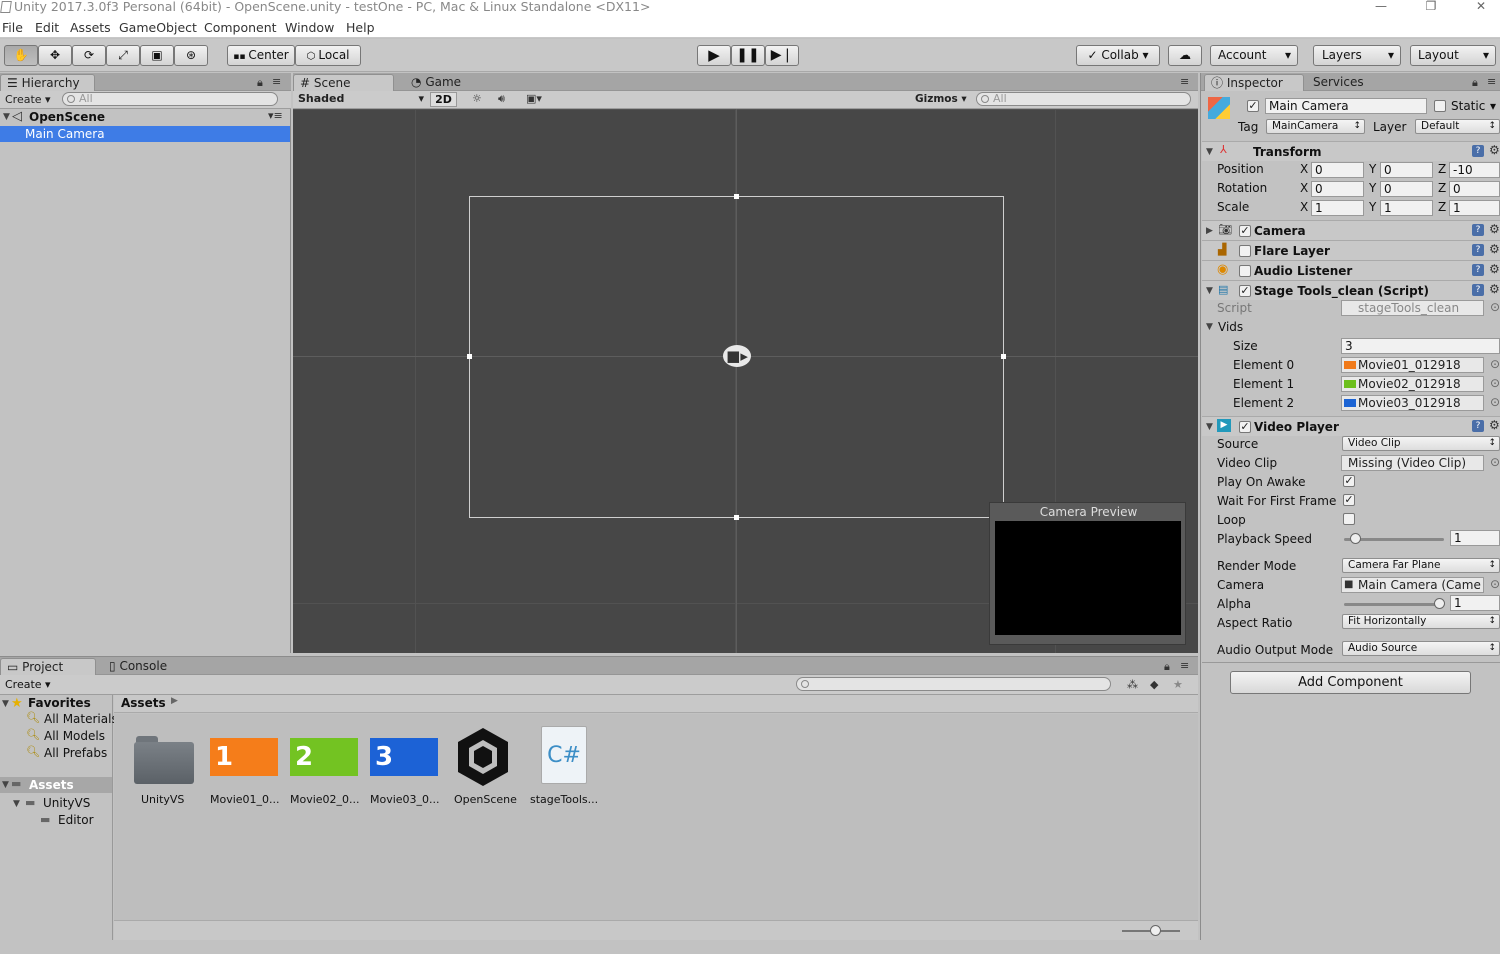 This screenshot has height=954, width=1500. Describe the element at coordinates (1412, 585) in the screenshot. I see `camera-field: ■ Main Camera (Came` at that location.